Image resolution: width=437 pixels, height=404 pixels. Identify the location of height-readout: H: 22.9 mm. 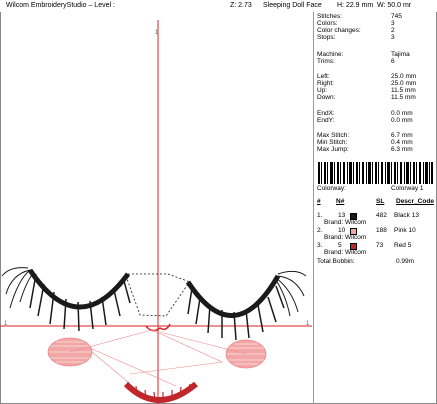
(355, 5).